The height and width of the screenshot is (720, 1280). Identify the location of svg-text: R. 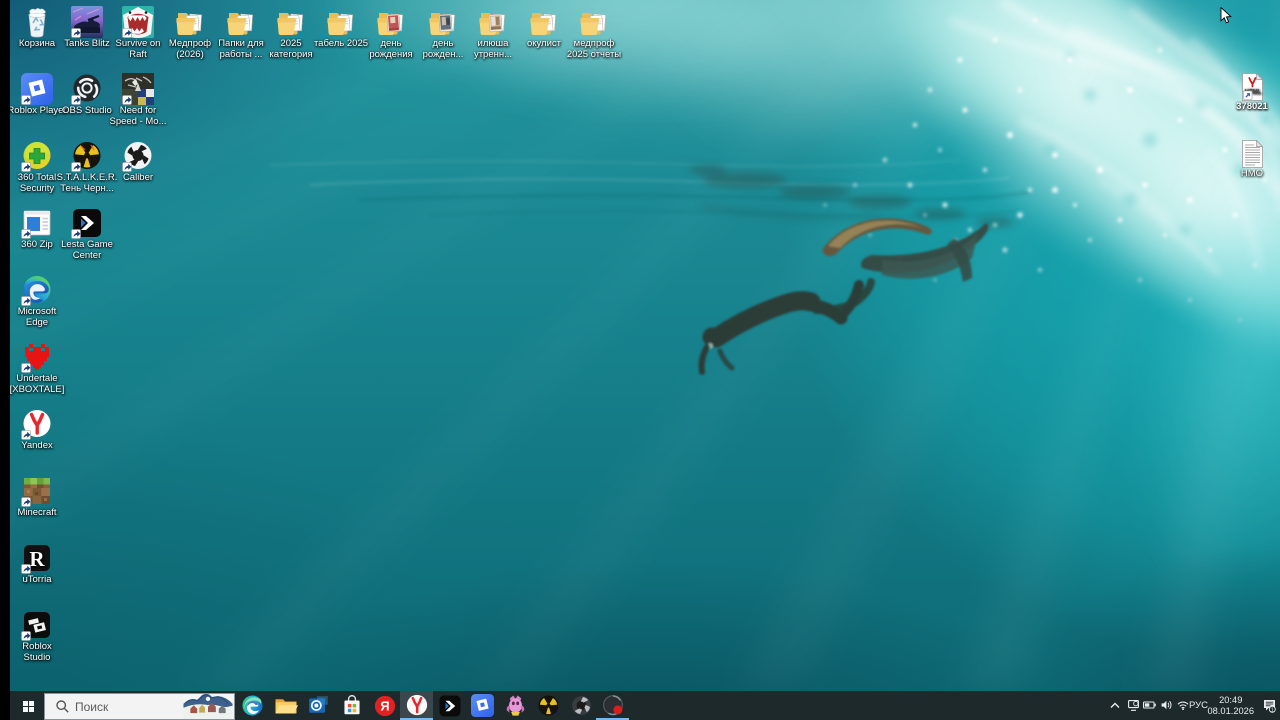
(37, 559).